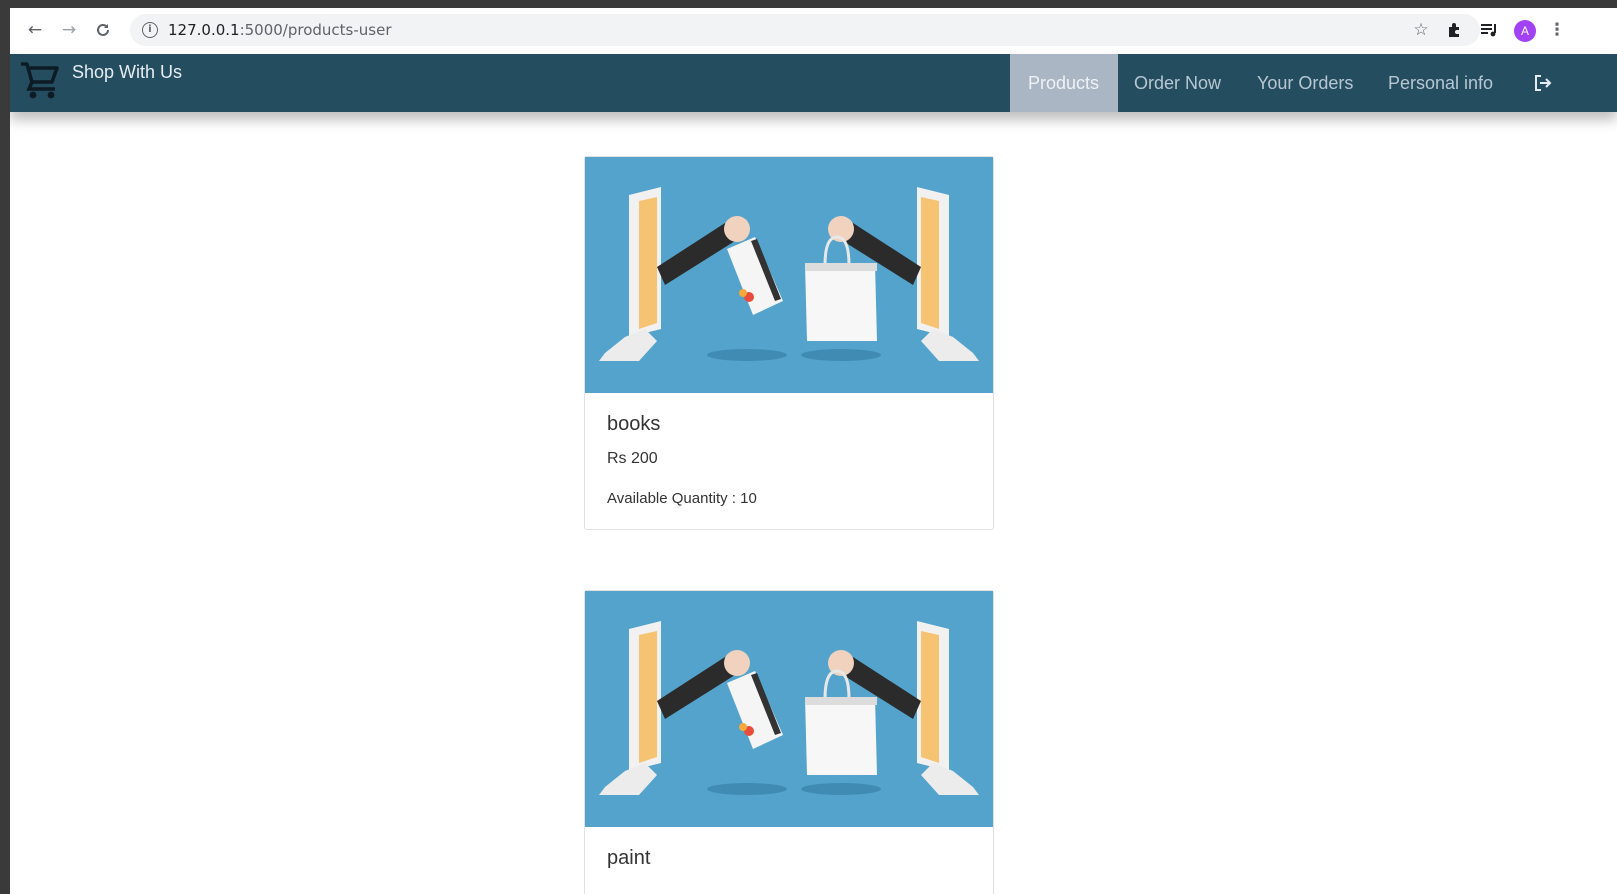 This screenshot has width=1617, height=894. I want to click on logout-icon, so click(1543, 83).